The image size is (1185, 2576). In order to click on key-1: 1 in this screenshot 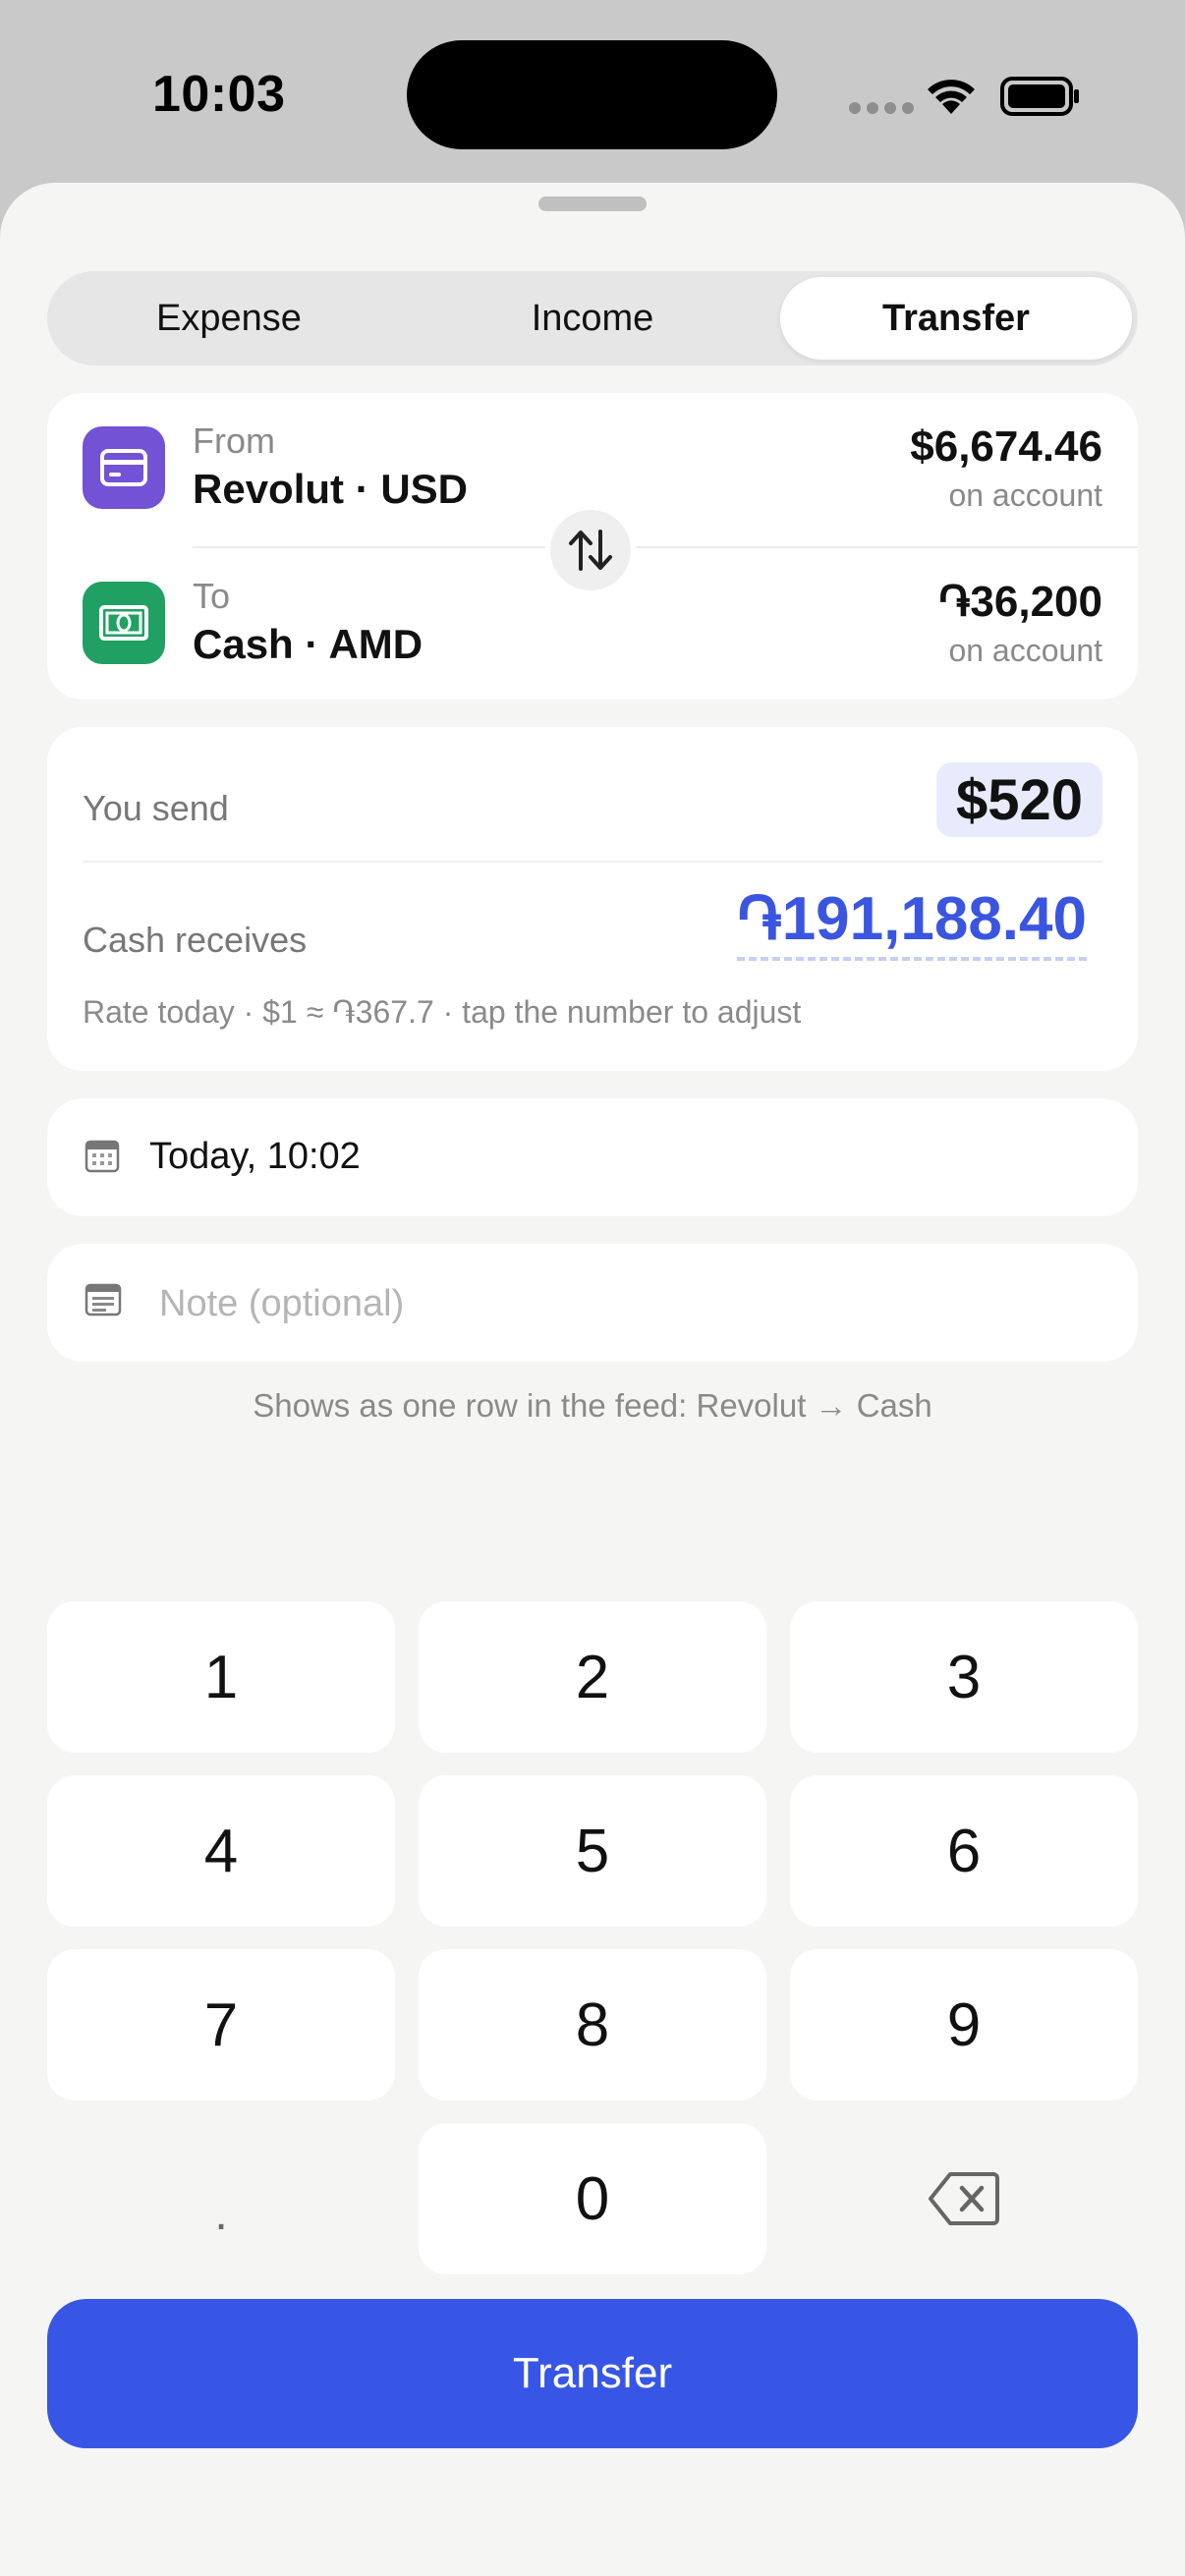, I will do `click(221, 1677)`.